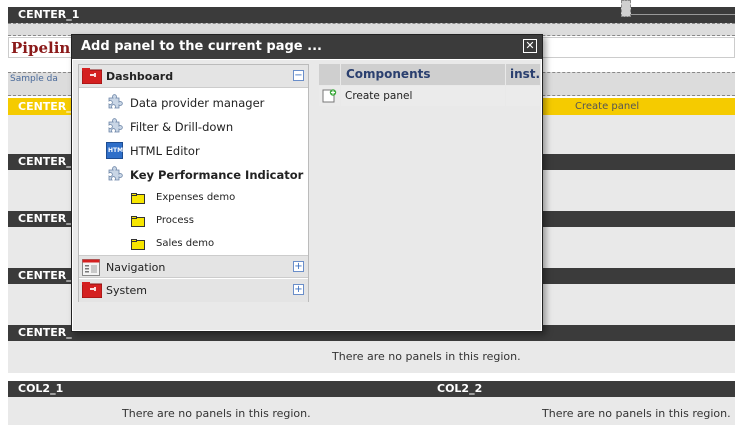 The height and width of the screenshot is (425, 735). Describe the element at coordinates (92, 290) in the screenshot. I see `system-folder-icon` at that location.